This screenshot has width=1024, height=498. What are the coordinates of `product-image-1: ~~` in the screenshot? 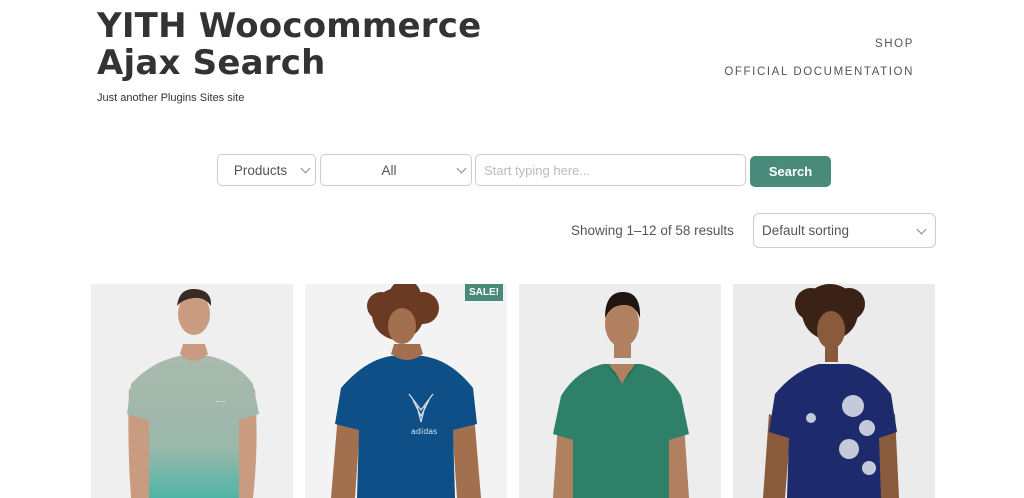 It's located at (192, 391).